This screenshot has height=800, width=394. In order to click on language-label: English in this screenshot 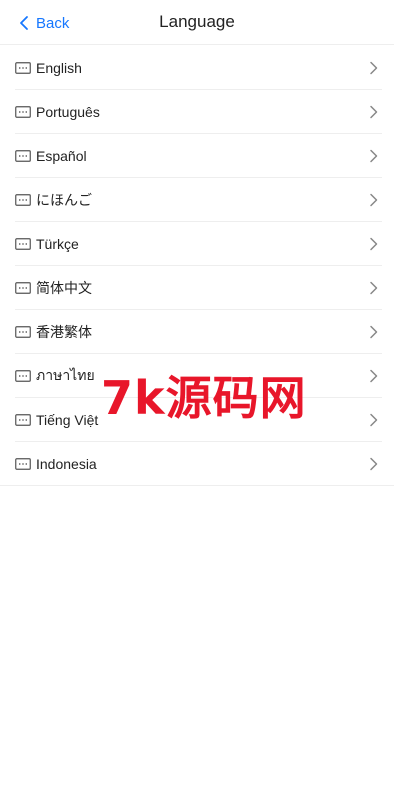, I will do `click(59, 67)`.